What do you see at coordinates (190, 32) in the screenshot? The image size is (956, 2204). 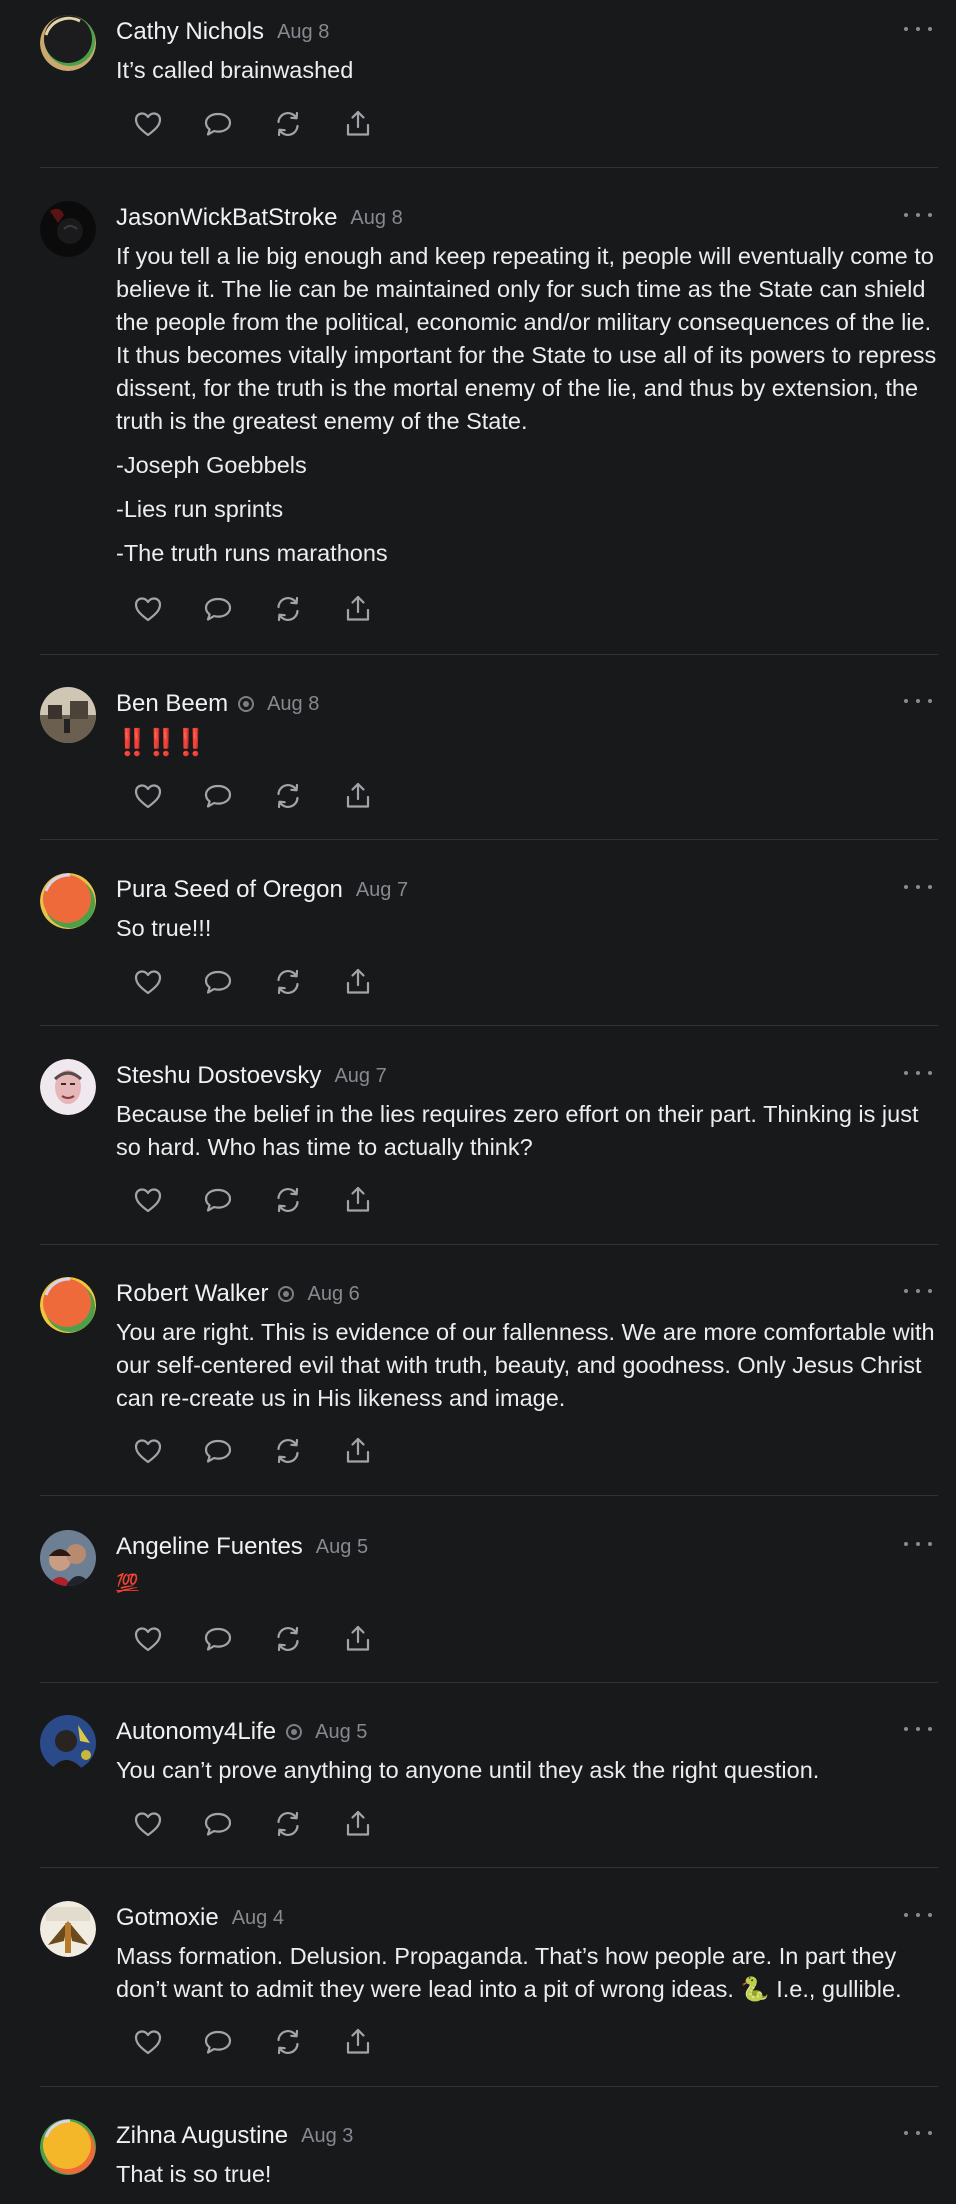 I see `author-name: Cathy Nichols` at bounding box center [190, 32].